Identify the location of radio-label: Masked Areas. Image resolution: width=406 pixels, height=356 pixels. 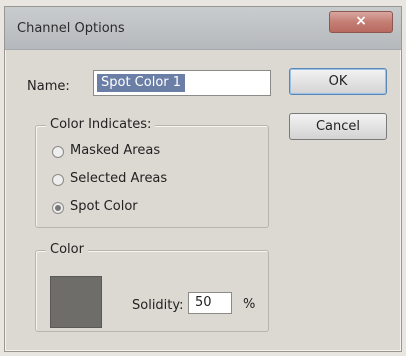
(115, 150).